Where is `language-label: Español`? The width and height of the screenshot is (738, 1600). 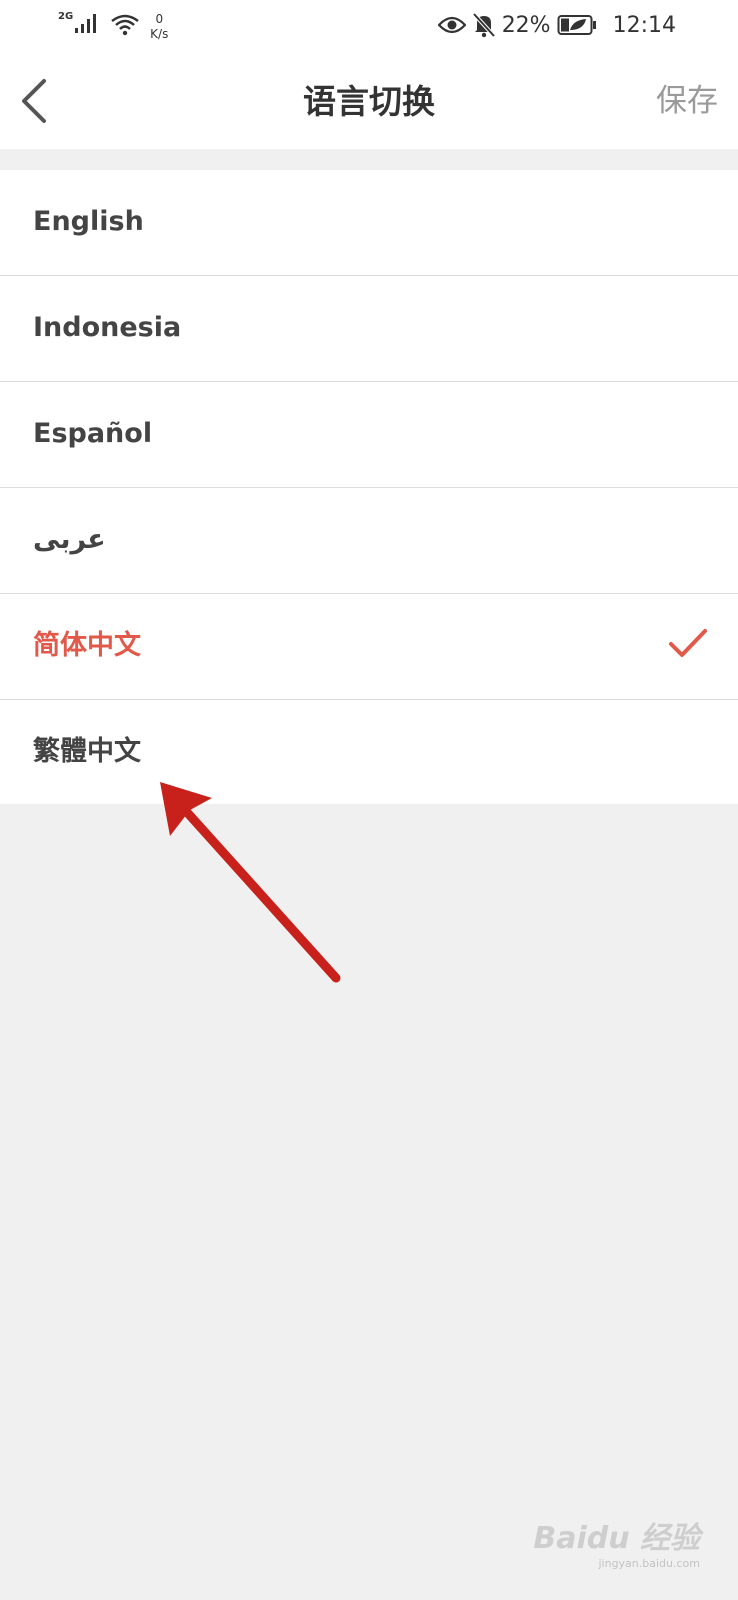
language-label: Español is located at coordinates (93, 433).